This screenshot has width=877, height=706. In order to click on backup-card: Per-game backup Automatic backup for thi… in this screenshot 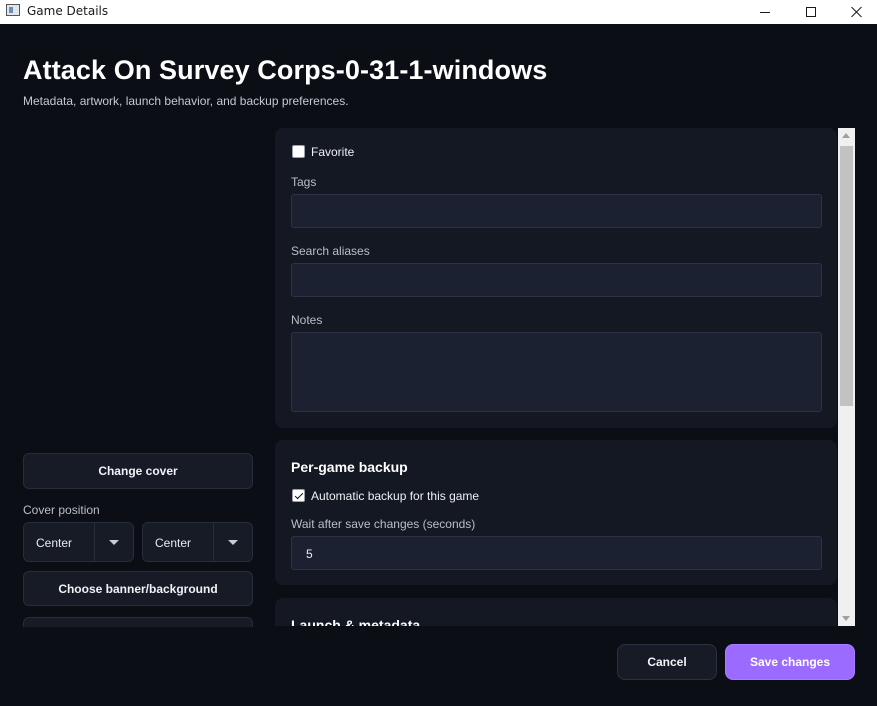, I will do `click(556, 512)`.